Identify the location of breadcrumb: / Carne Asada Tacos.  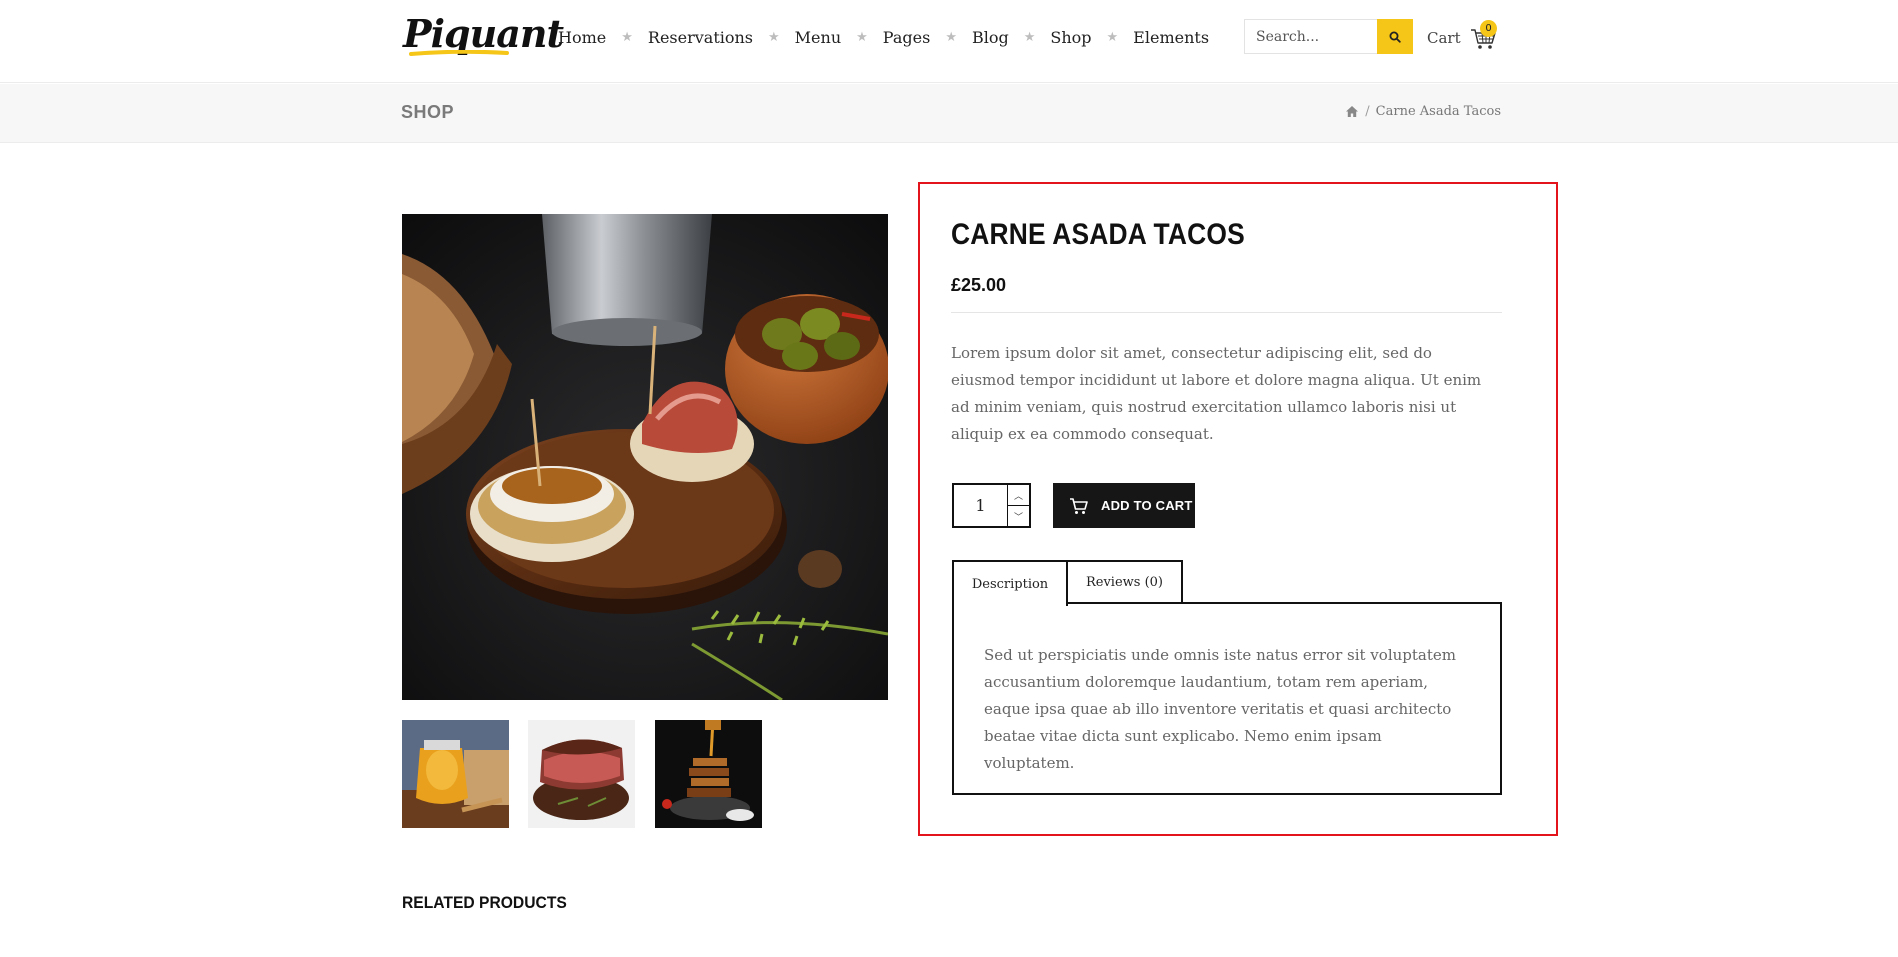
(1423, 111).